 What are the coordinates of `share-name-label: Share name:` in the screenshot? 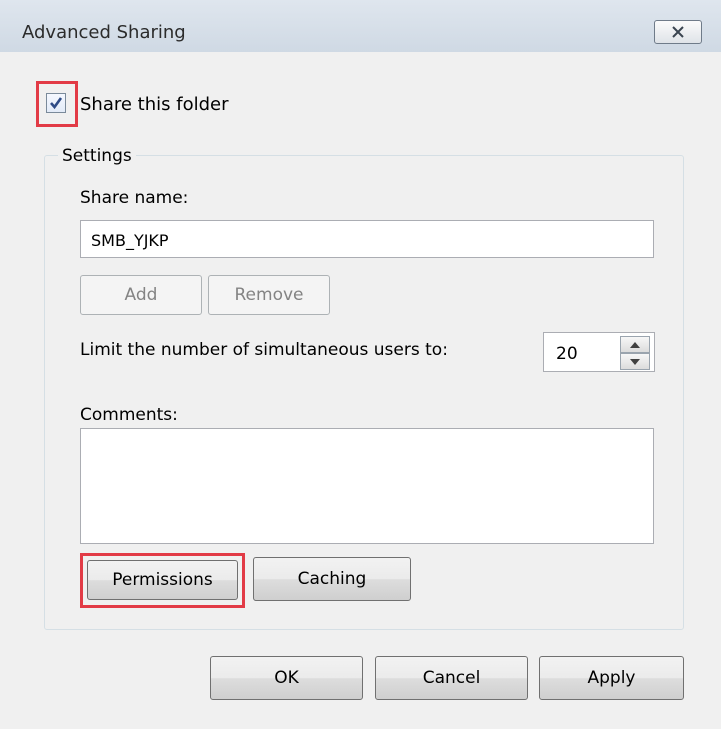 It's located at (134, 198).